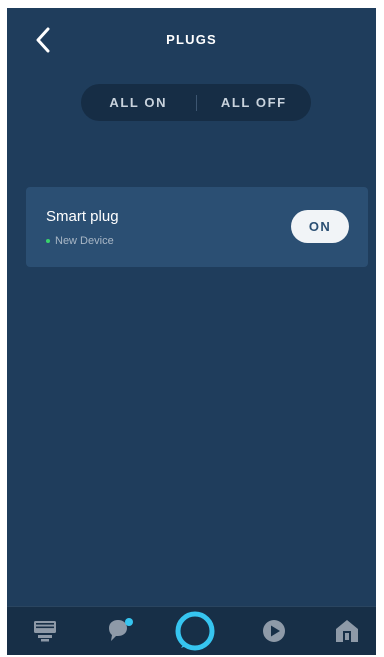 The image size is (384, 657). What do you see at coordinates (84, 241) in the screenshot?
I see `device-status-text: New Device` at bounding box center [84, 241].